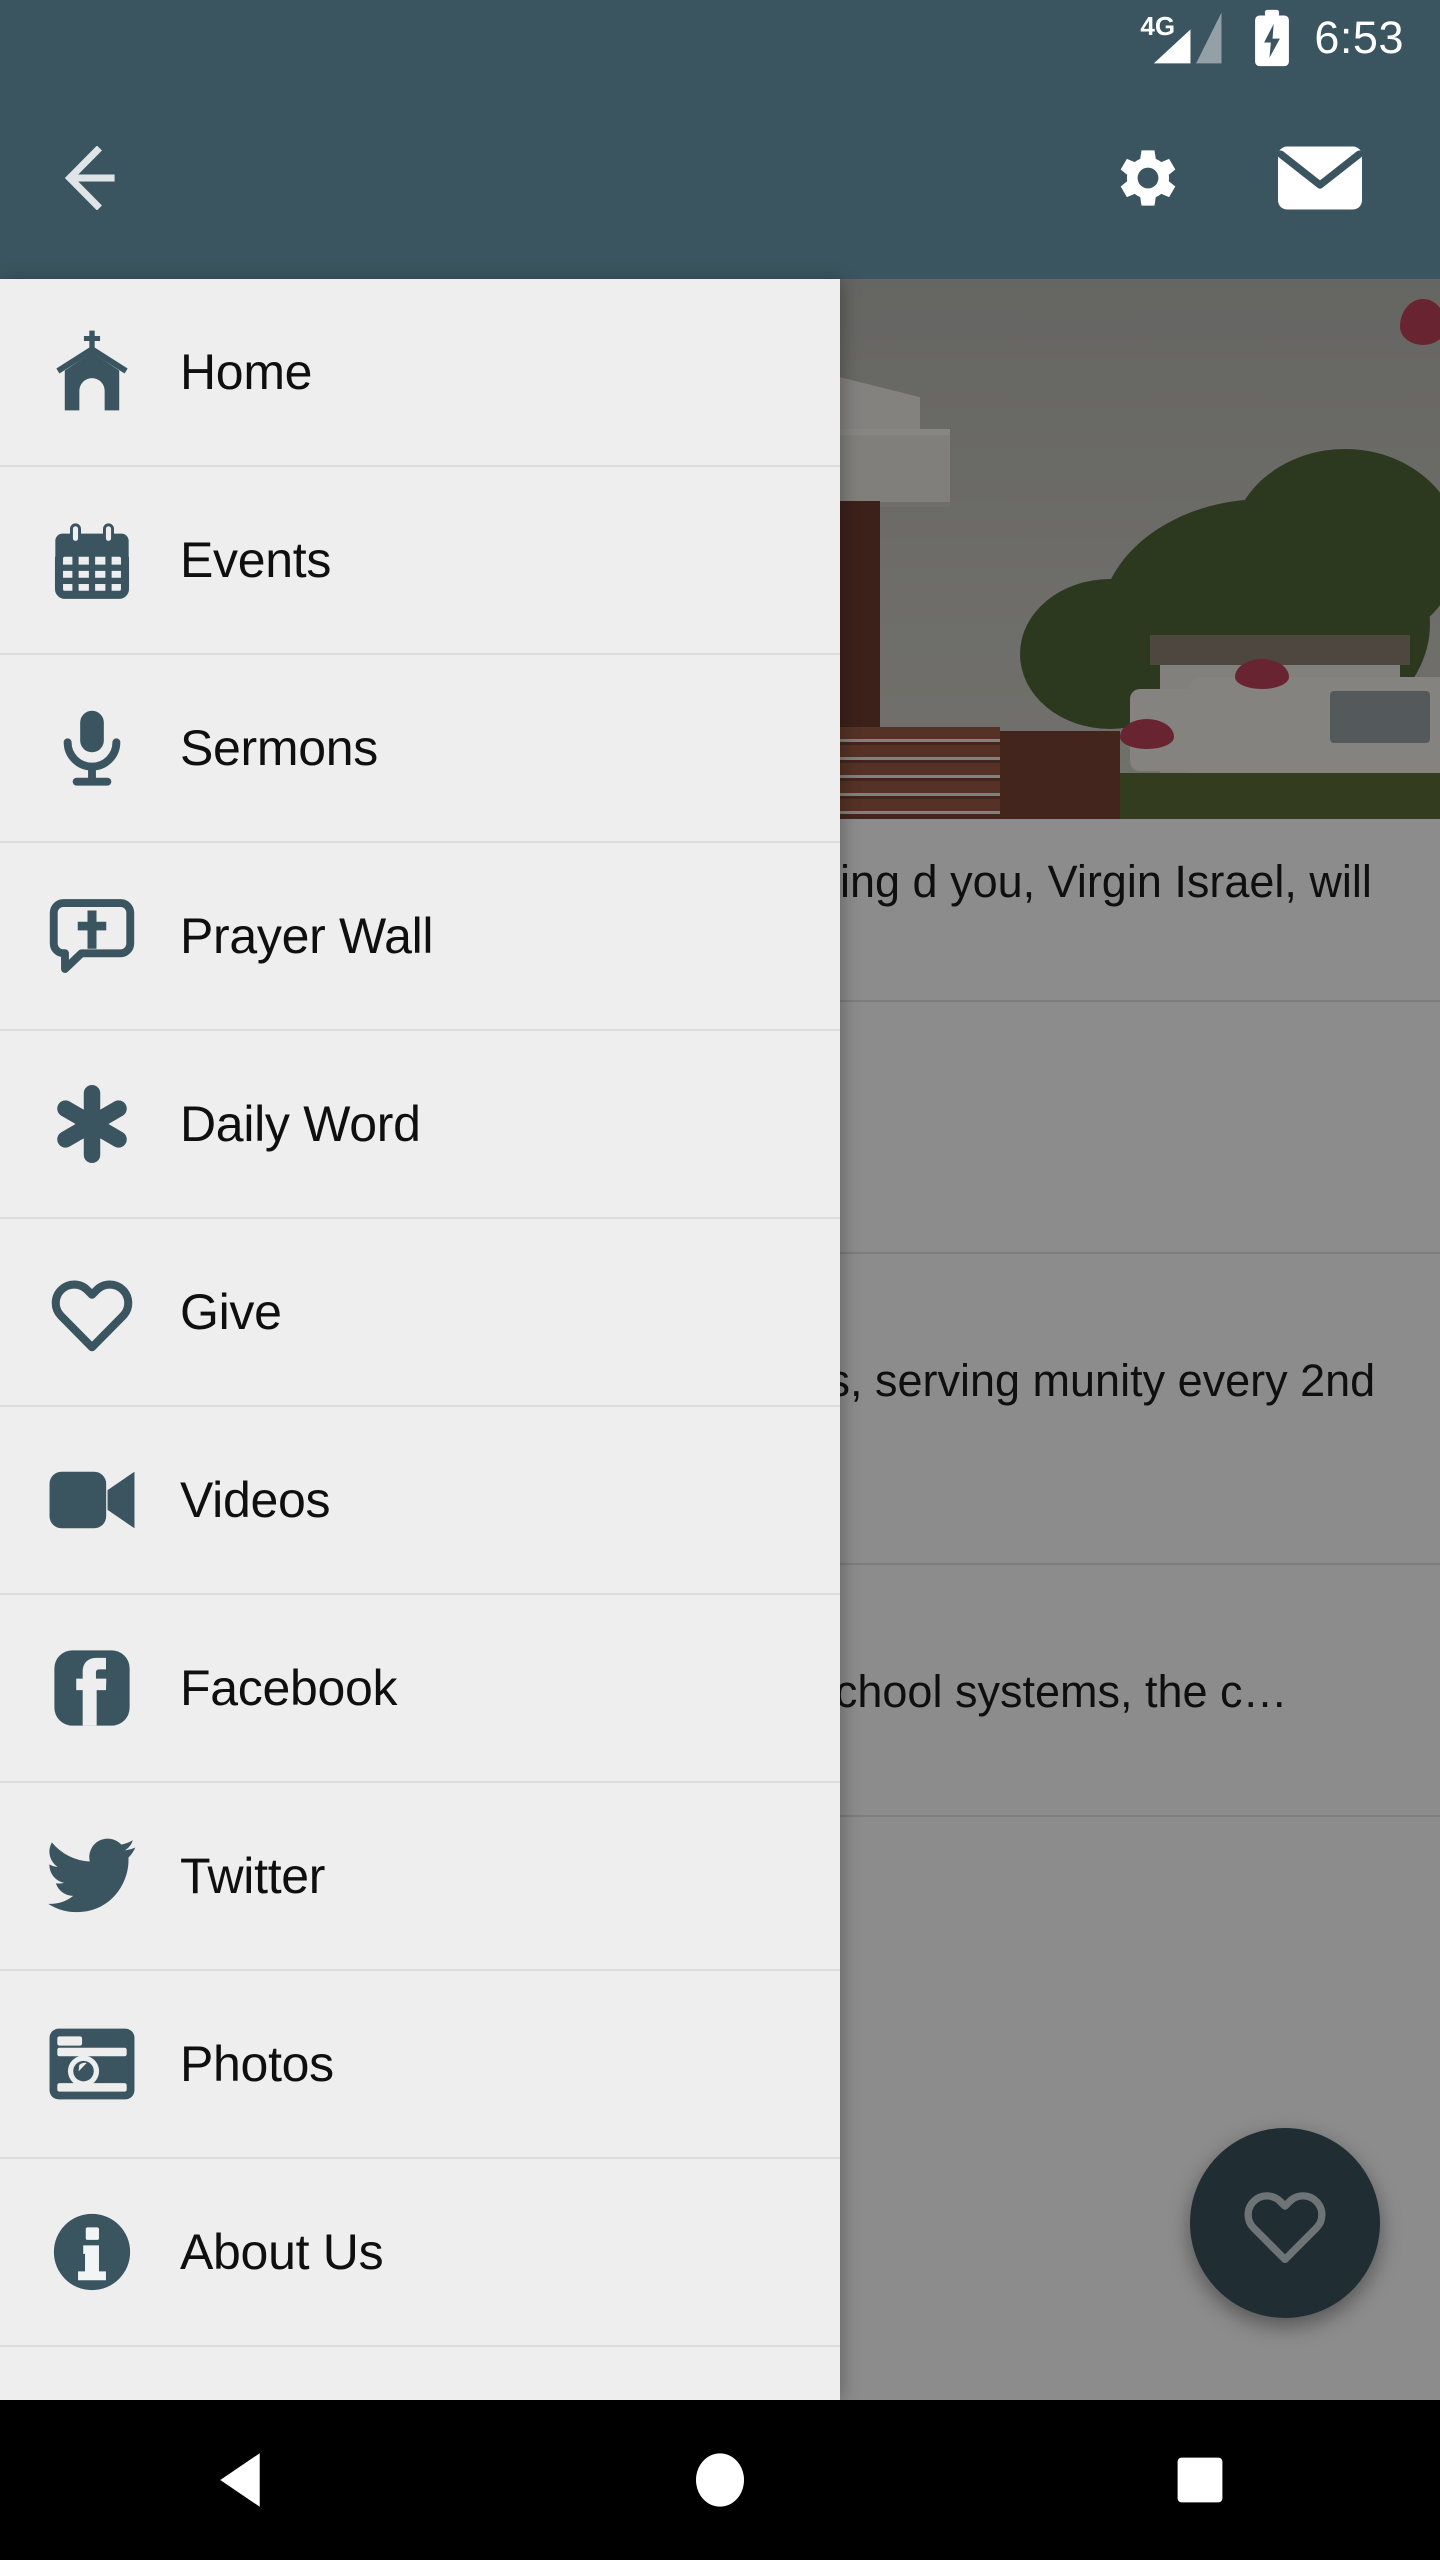 The image size is (1440, 2560). I want to click on sidebar-item-label: Photos, so click(257, 2064).